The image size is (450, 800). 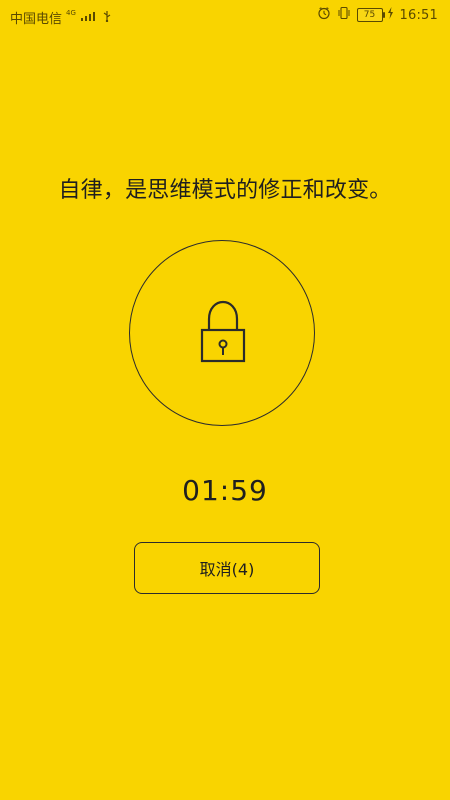 I want to click on status-bar: 中国电信 4G 75 16:51, so click(x=225, y=16).